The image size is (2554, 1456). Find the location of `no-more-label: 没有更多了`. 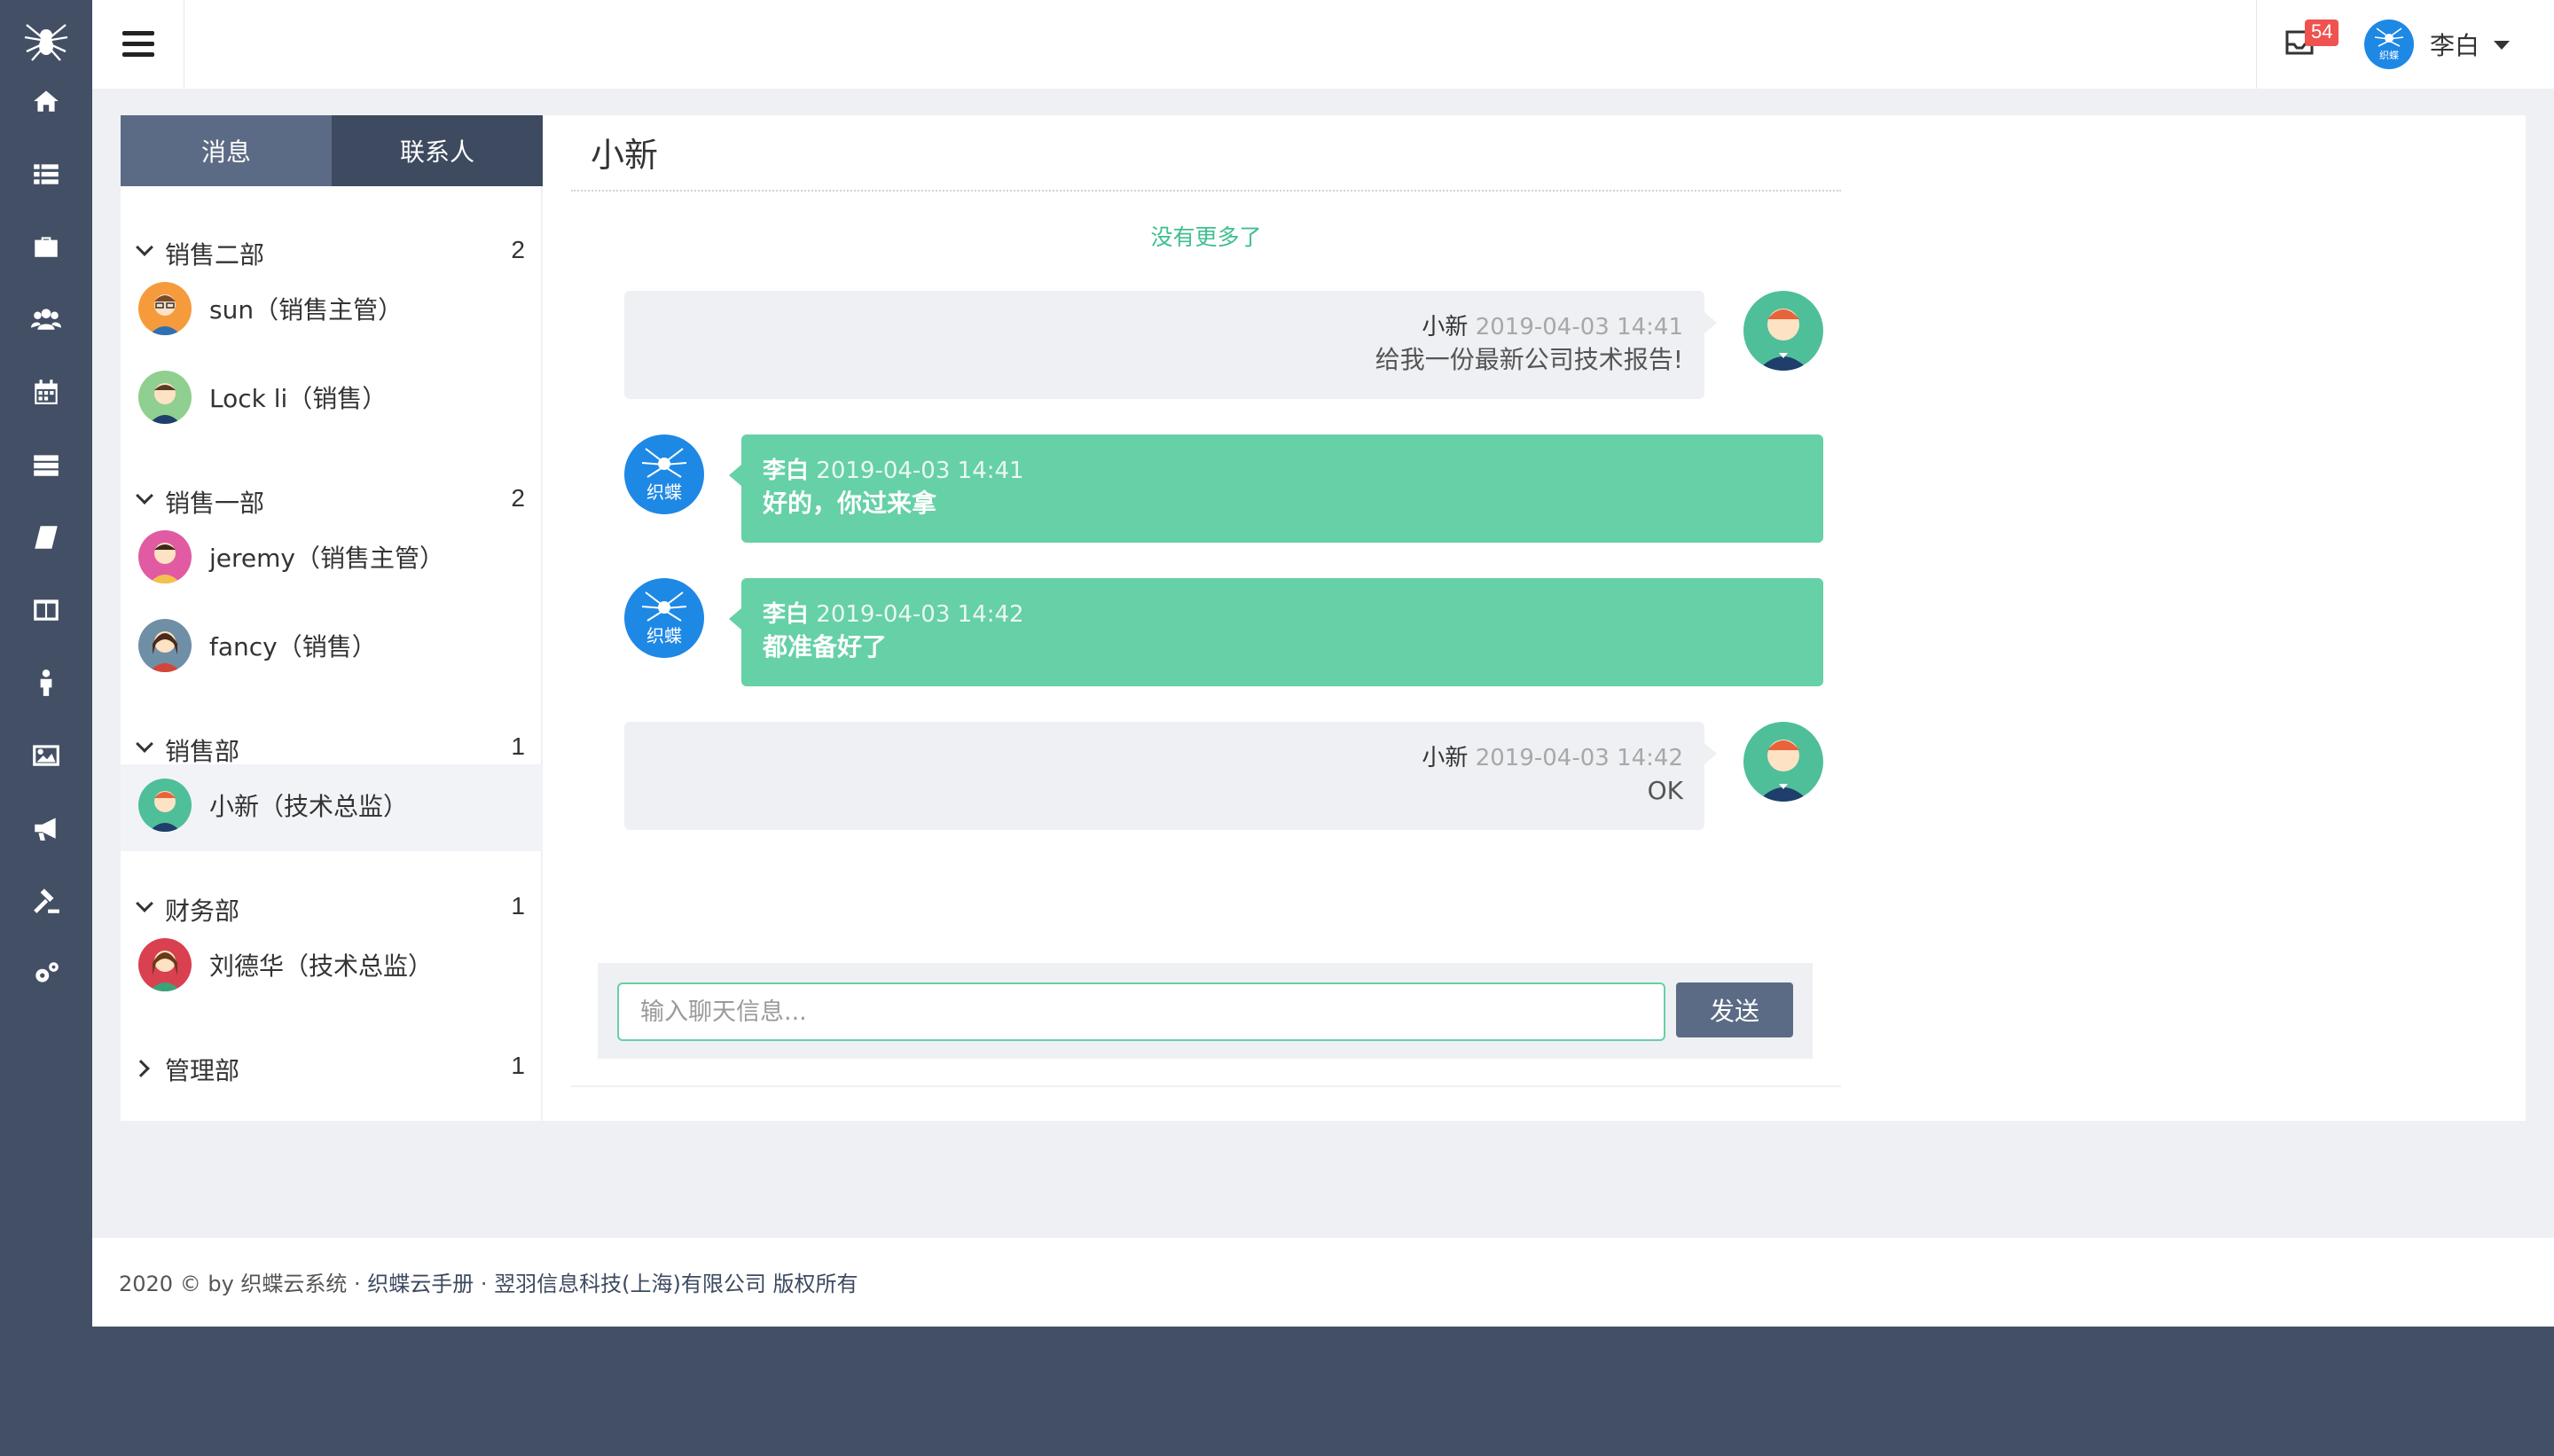

no-more-label: 没有更多了 is located at coordinates (1206, 236).